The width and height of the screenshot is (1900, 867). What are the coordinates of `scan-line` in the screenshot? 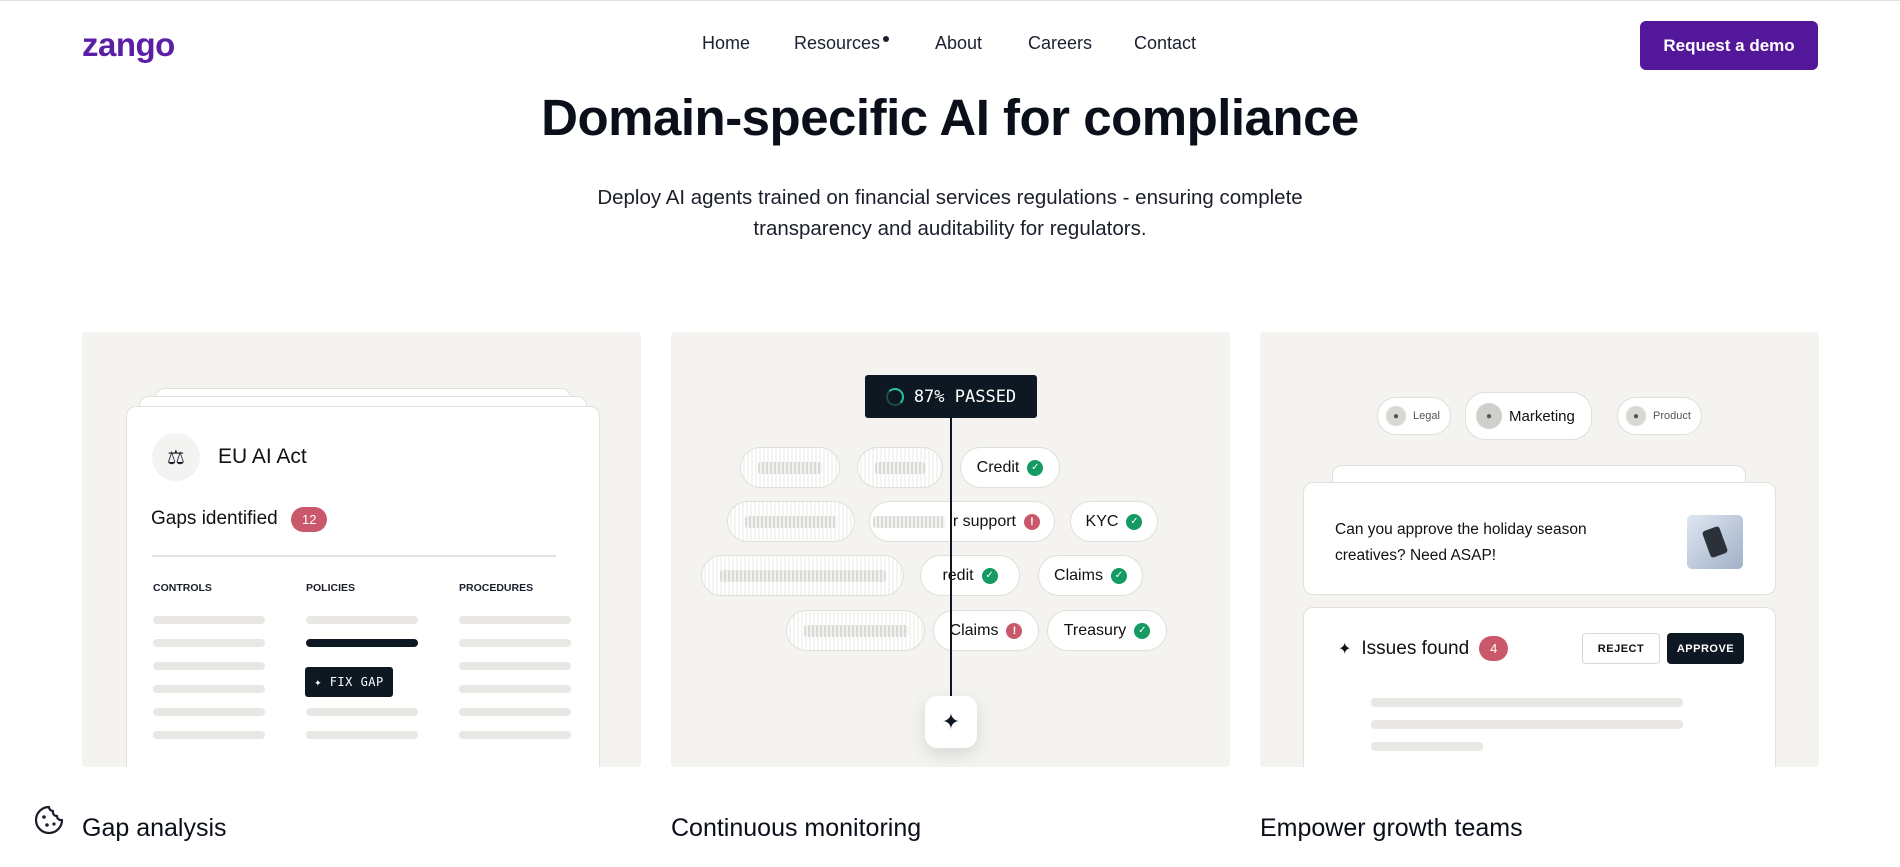 It's located at (951, 557).